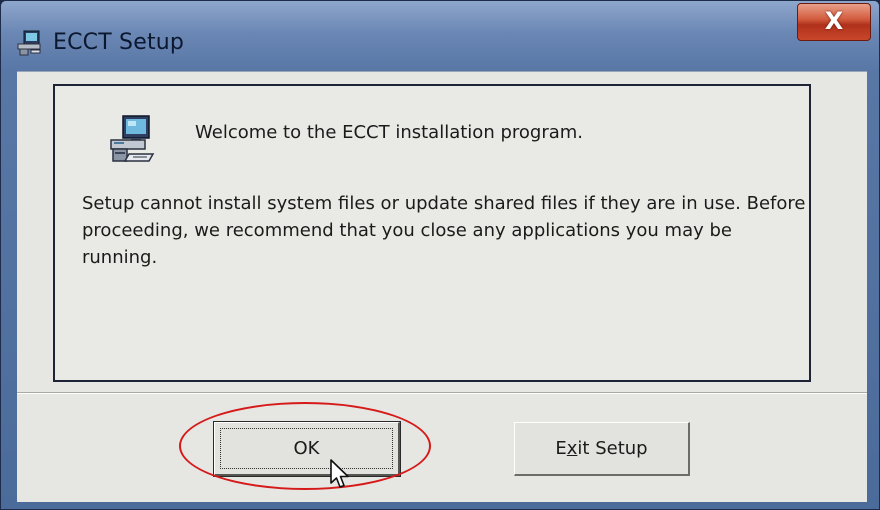  I want to click on mouse-pointer-icon, so click(339, 473).